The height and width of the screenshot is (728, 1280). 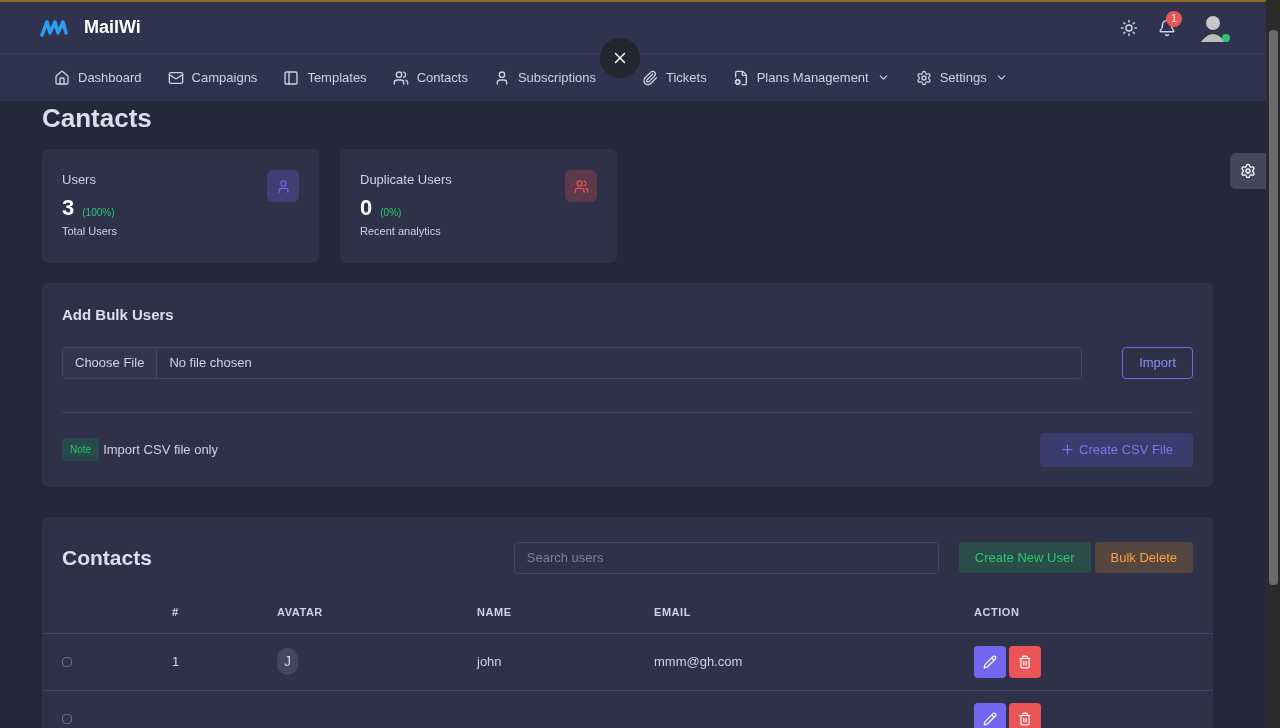 I want to click on paperclip-icon, so click(x=650, y=77).